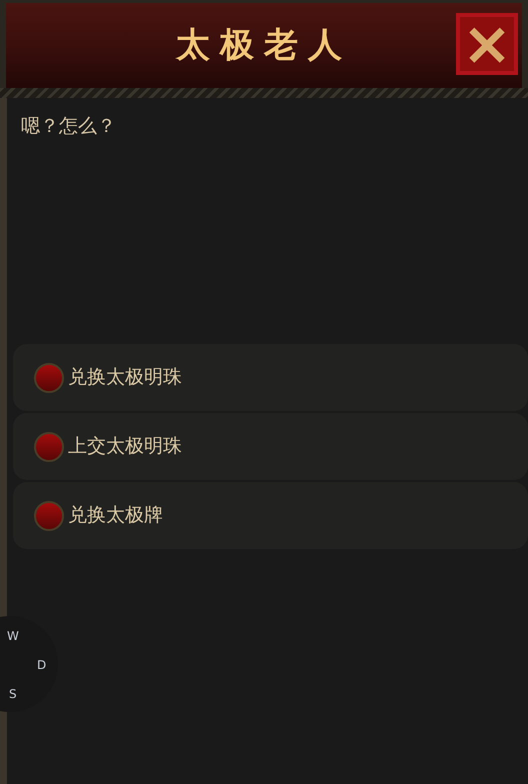  Describe the element at coordinates (270, 446) in the screenshot. I see `dialog-option: 上交太极明珠` at that location.